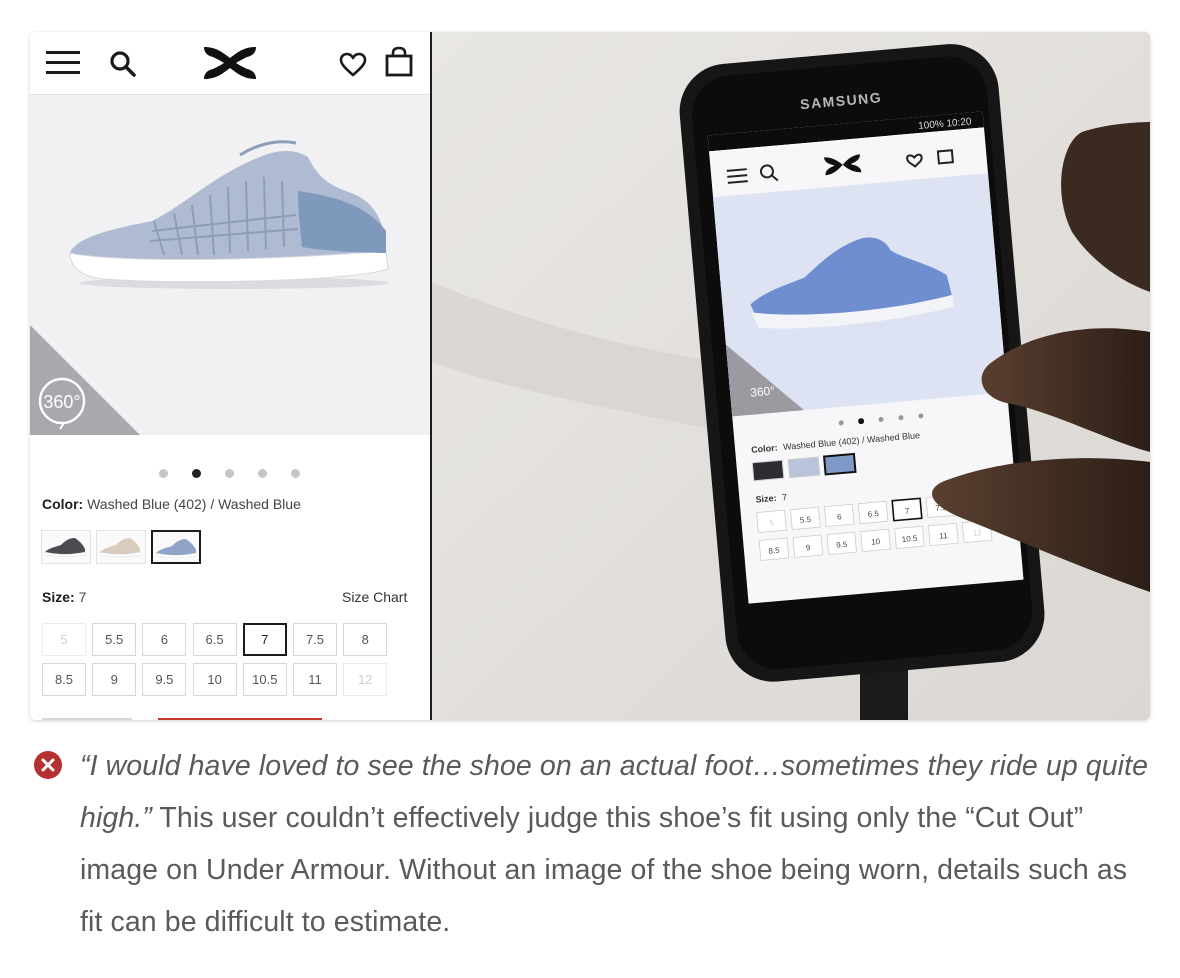 The height and width of the screenshot is (978, 1180). What do you see at coordinates (365, 639) in the screenshot?
I see `size-option: 8` at bounding box center [365, 639].